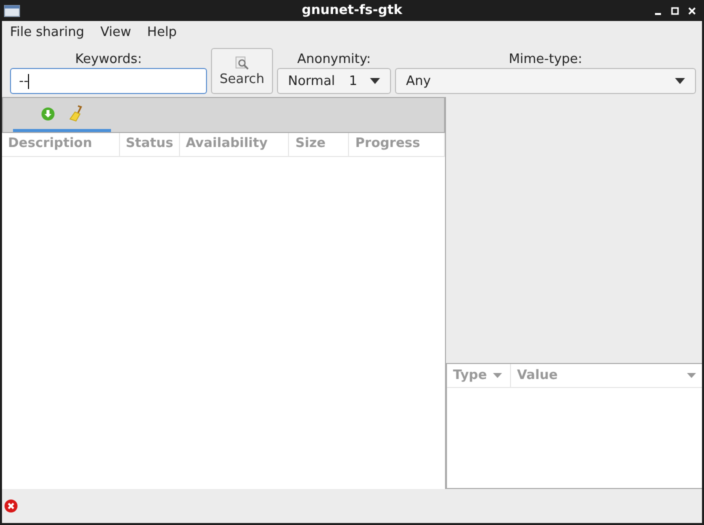 Image resolution: width=704 pixels, height=525 pixels. Describe the element at coordinates (545, 81) in the screenshot. I see `mime-type-dropdown: Any` at that location.